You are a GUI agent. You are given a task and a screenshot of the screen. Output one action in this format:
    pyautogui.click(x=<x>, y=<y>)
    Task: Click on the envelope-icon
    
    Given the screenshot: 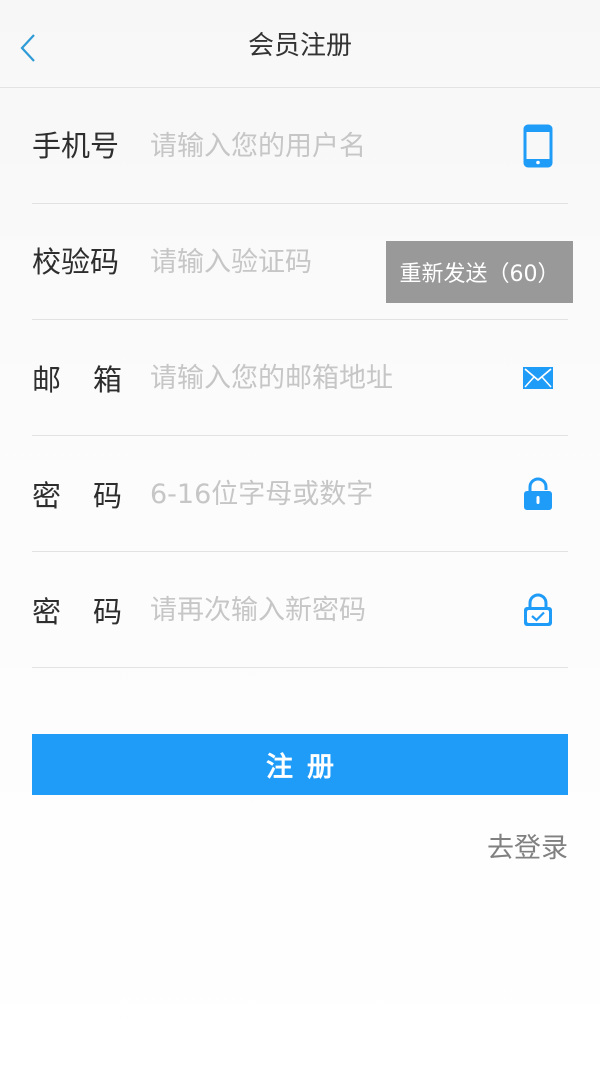 What is the action you would take?
    pyautogui.click(x=538, y=378)
    